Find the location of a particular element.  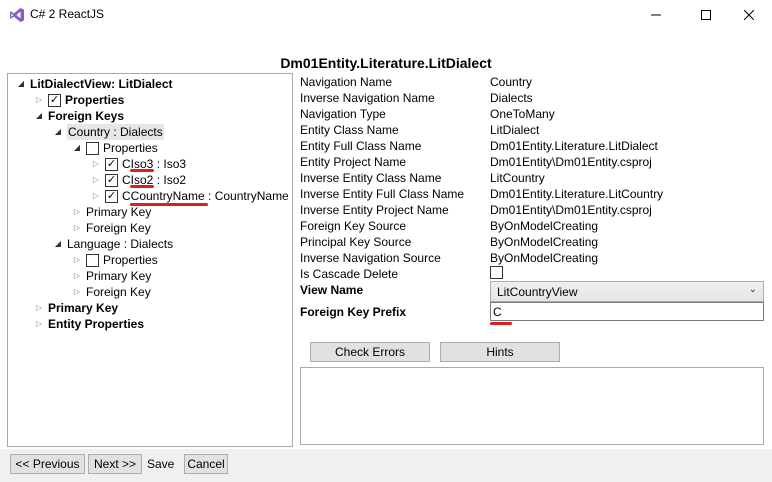

prop-label: Navigation Type is located at coordinates (343, 114).